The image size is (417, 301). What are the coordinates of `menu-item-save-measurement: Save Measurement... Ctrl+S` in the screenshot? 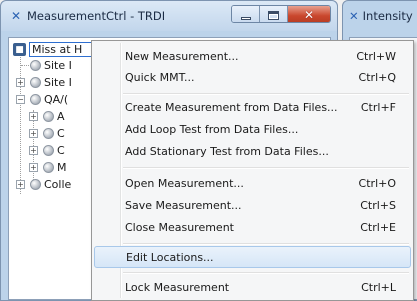 It's located at (252, 206).